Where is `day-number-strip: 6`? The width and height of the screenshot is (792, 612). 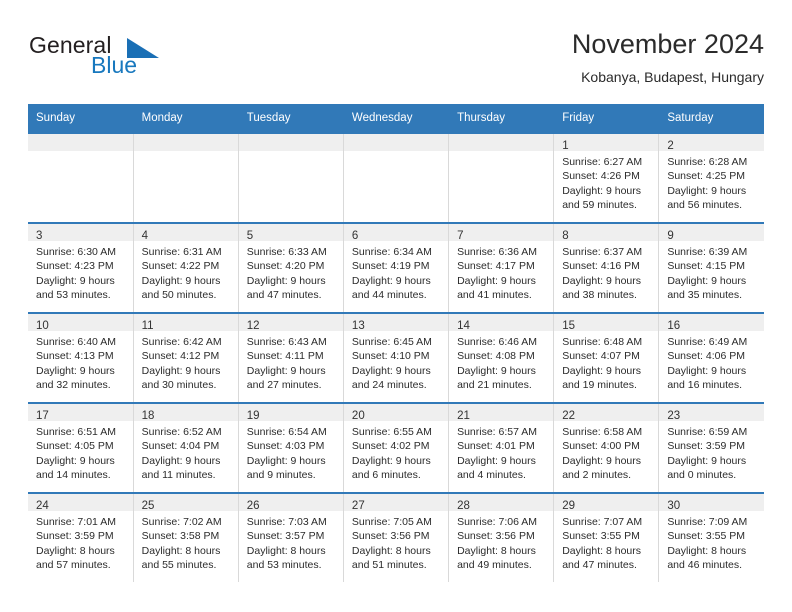 day-number-strip: 6 is located at coordinates (396, 233).